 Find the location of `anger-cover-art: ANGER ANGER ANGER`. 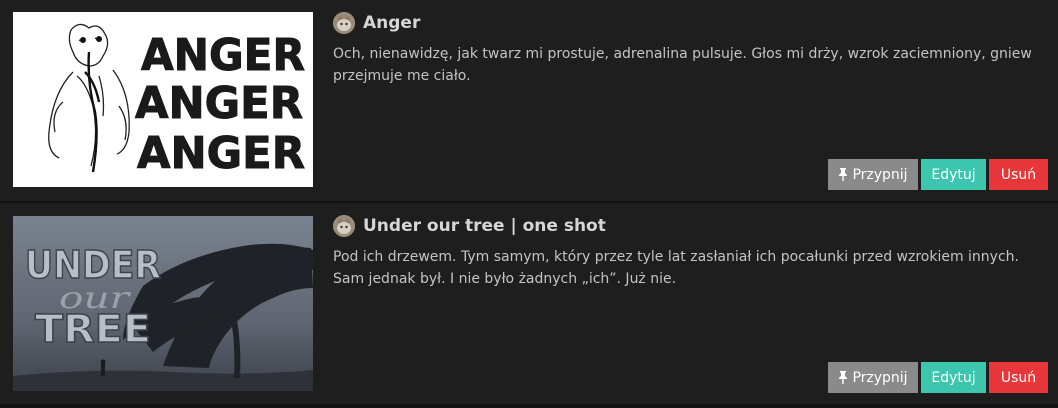

anger-cover-art: ANGER ANGER ANGER is located at coordinates (163, 99).